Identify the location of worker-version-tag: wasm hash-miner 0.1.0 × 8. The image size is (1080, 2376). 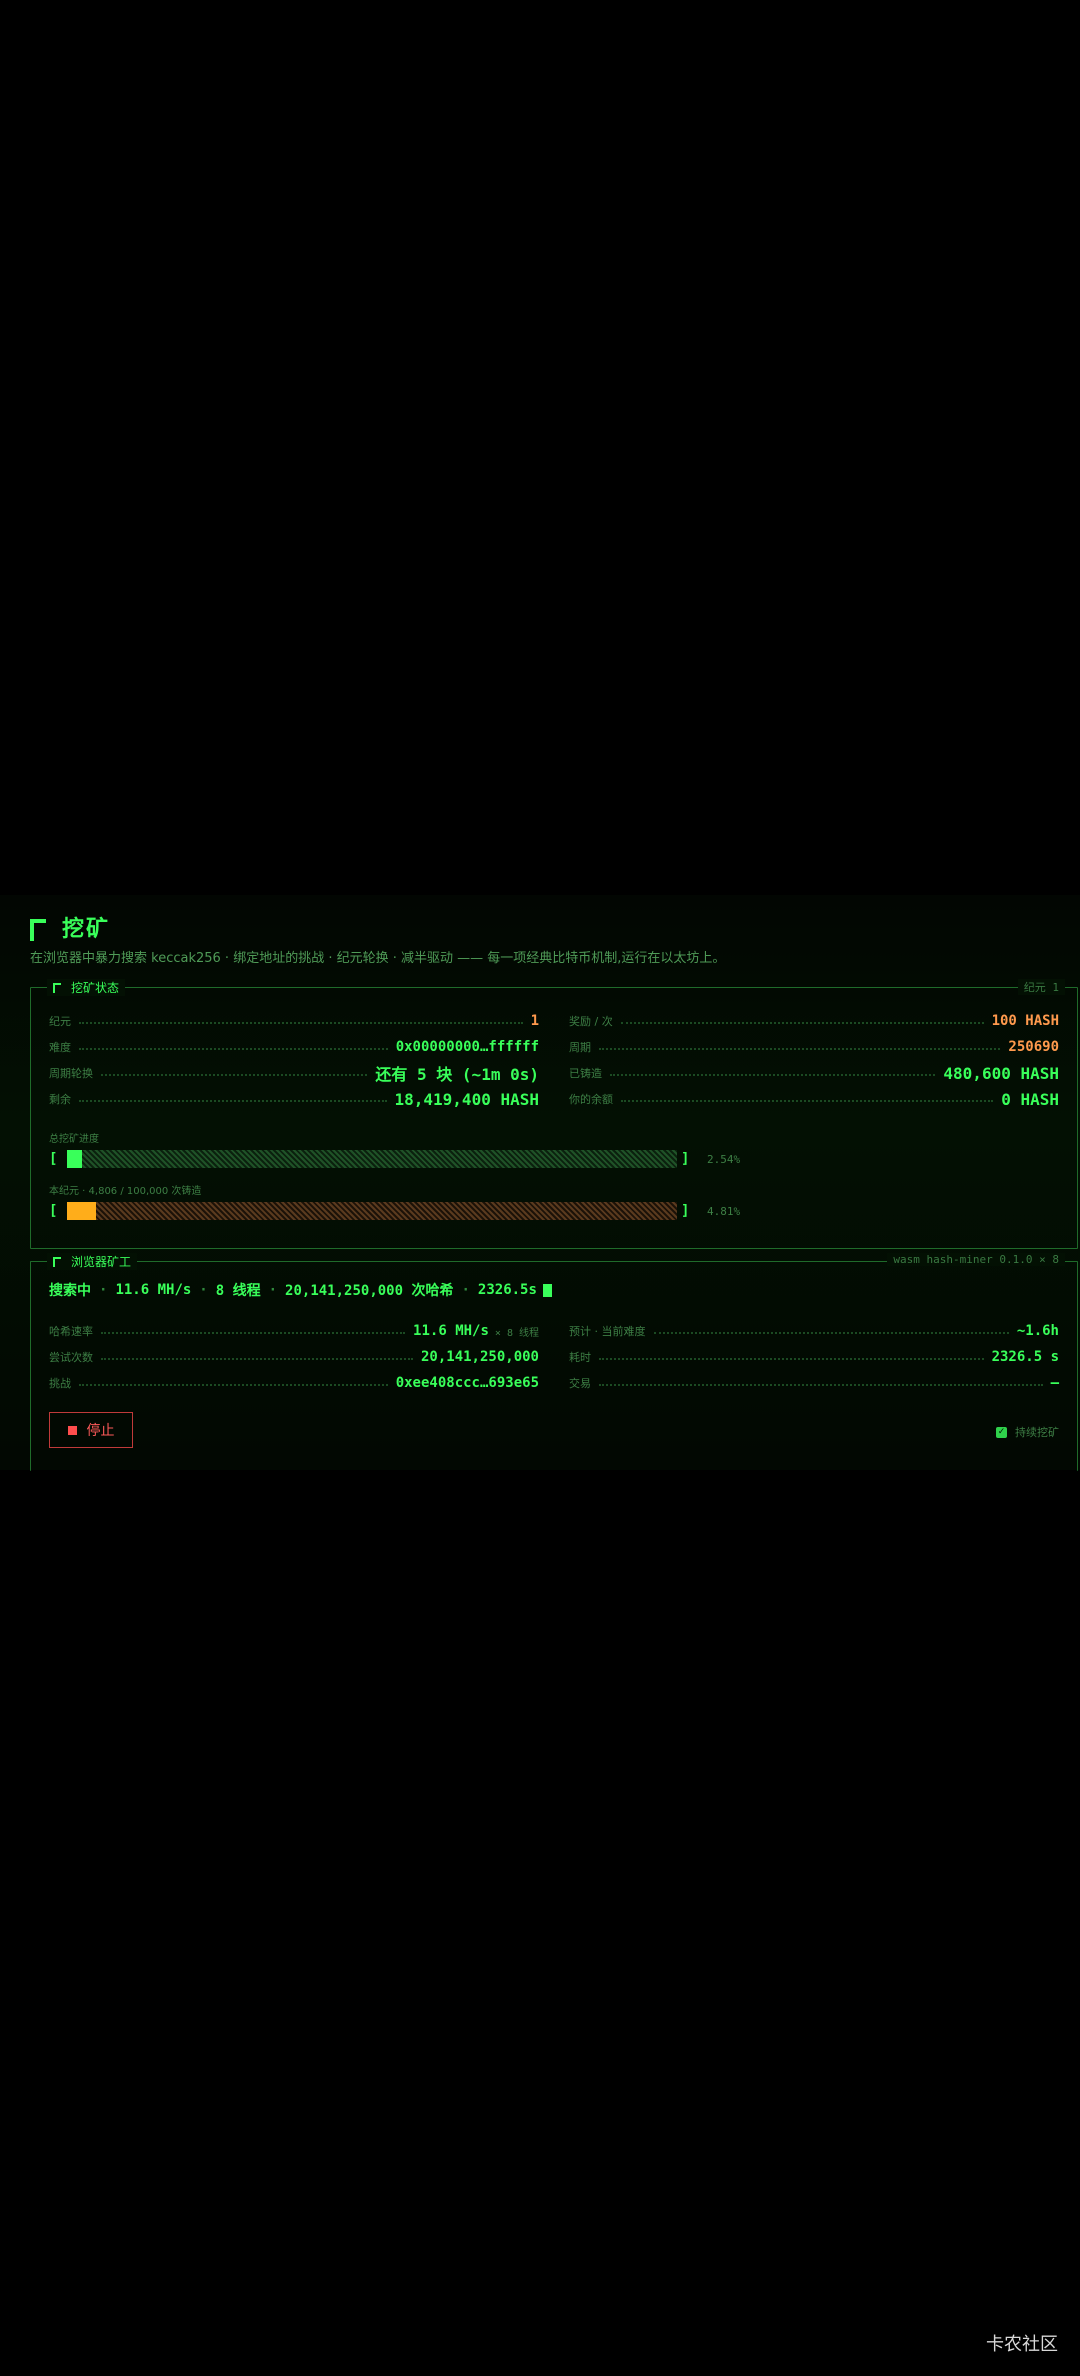
(976, 1259).